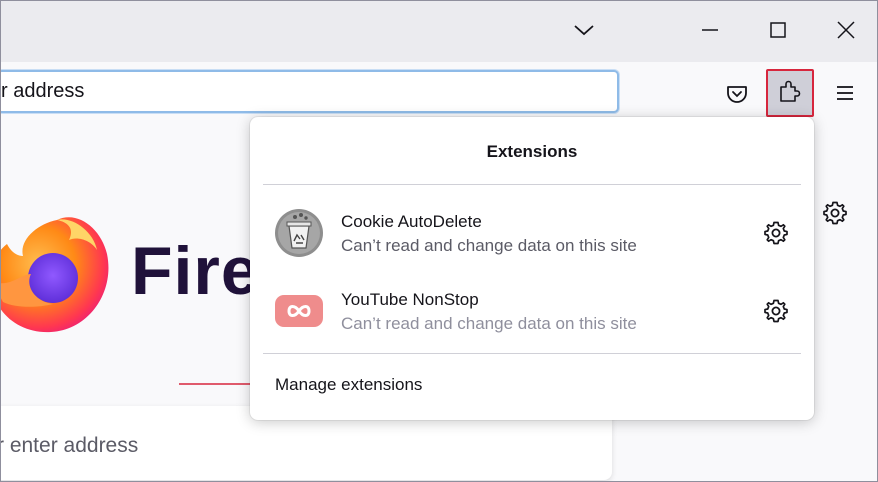 Image resolution: width=878 pixels, height=482 pixels. Describe the element at coordinates (439, 31) in the screenshot. I see `title-bar` at that location.